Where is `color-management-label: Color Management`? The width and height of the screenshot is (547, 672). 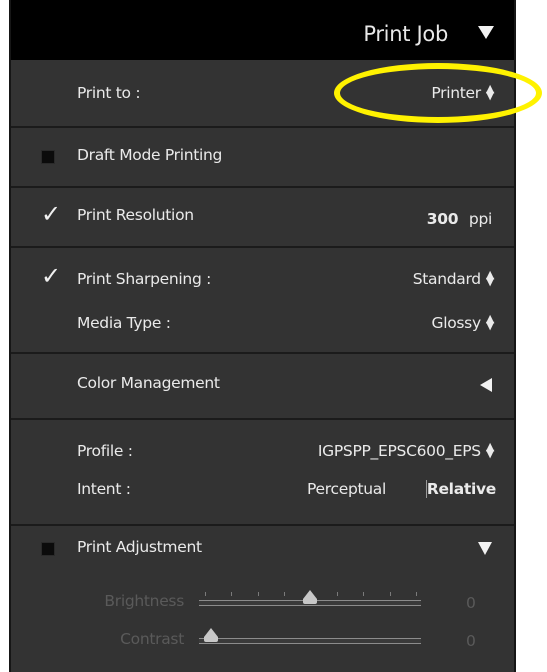 color-management-label: Color Management is located at coordinates (148, 383).